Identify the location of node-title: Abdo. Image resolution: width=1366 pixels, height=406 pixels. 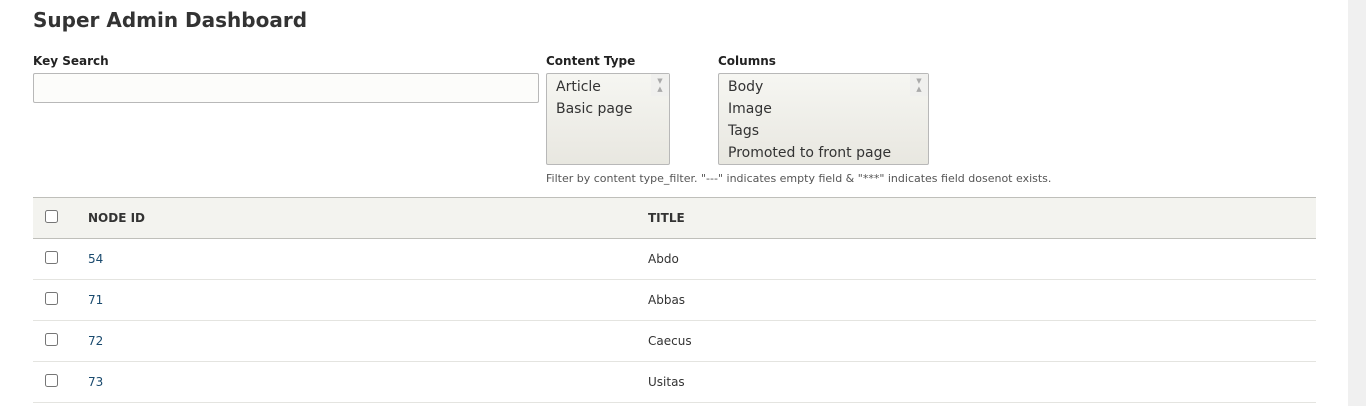
(982, 259).